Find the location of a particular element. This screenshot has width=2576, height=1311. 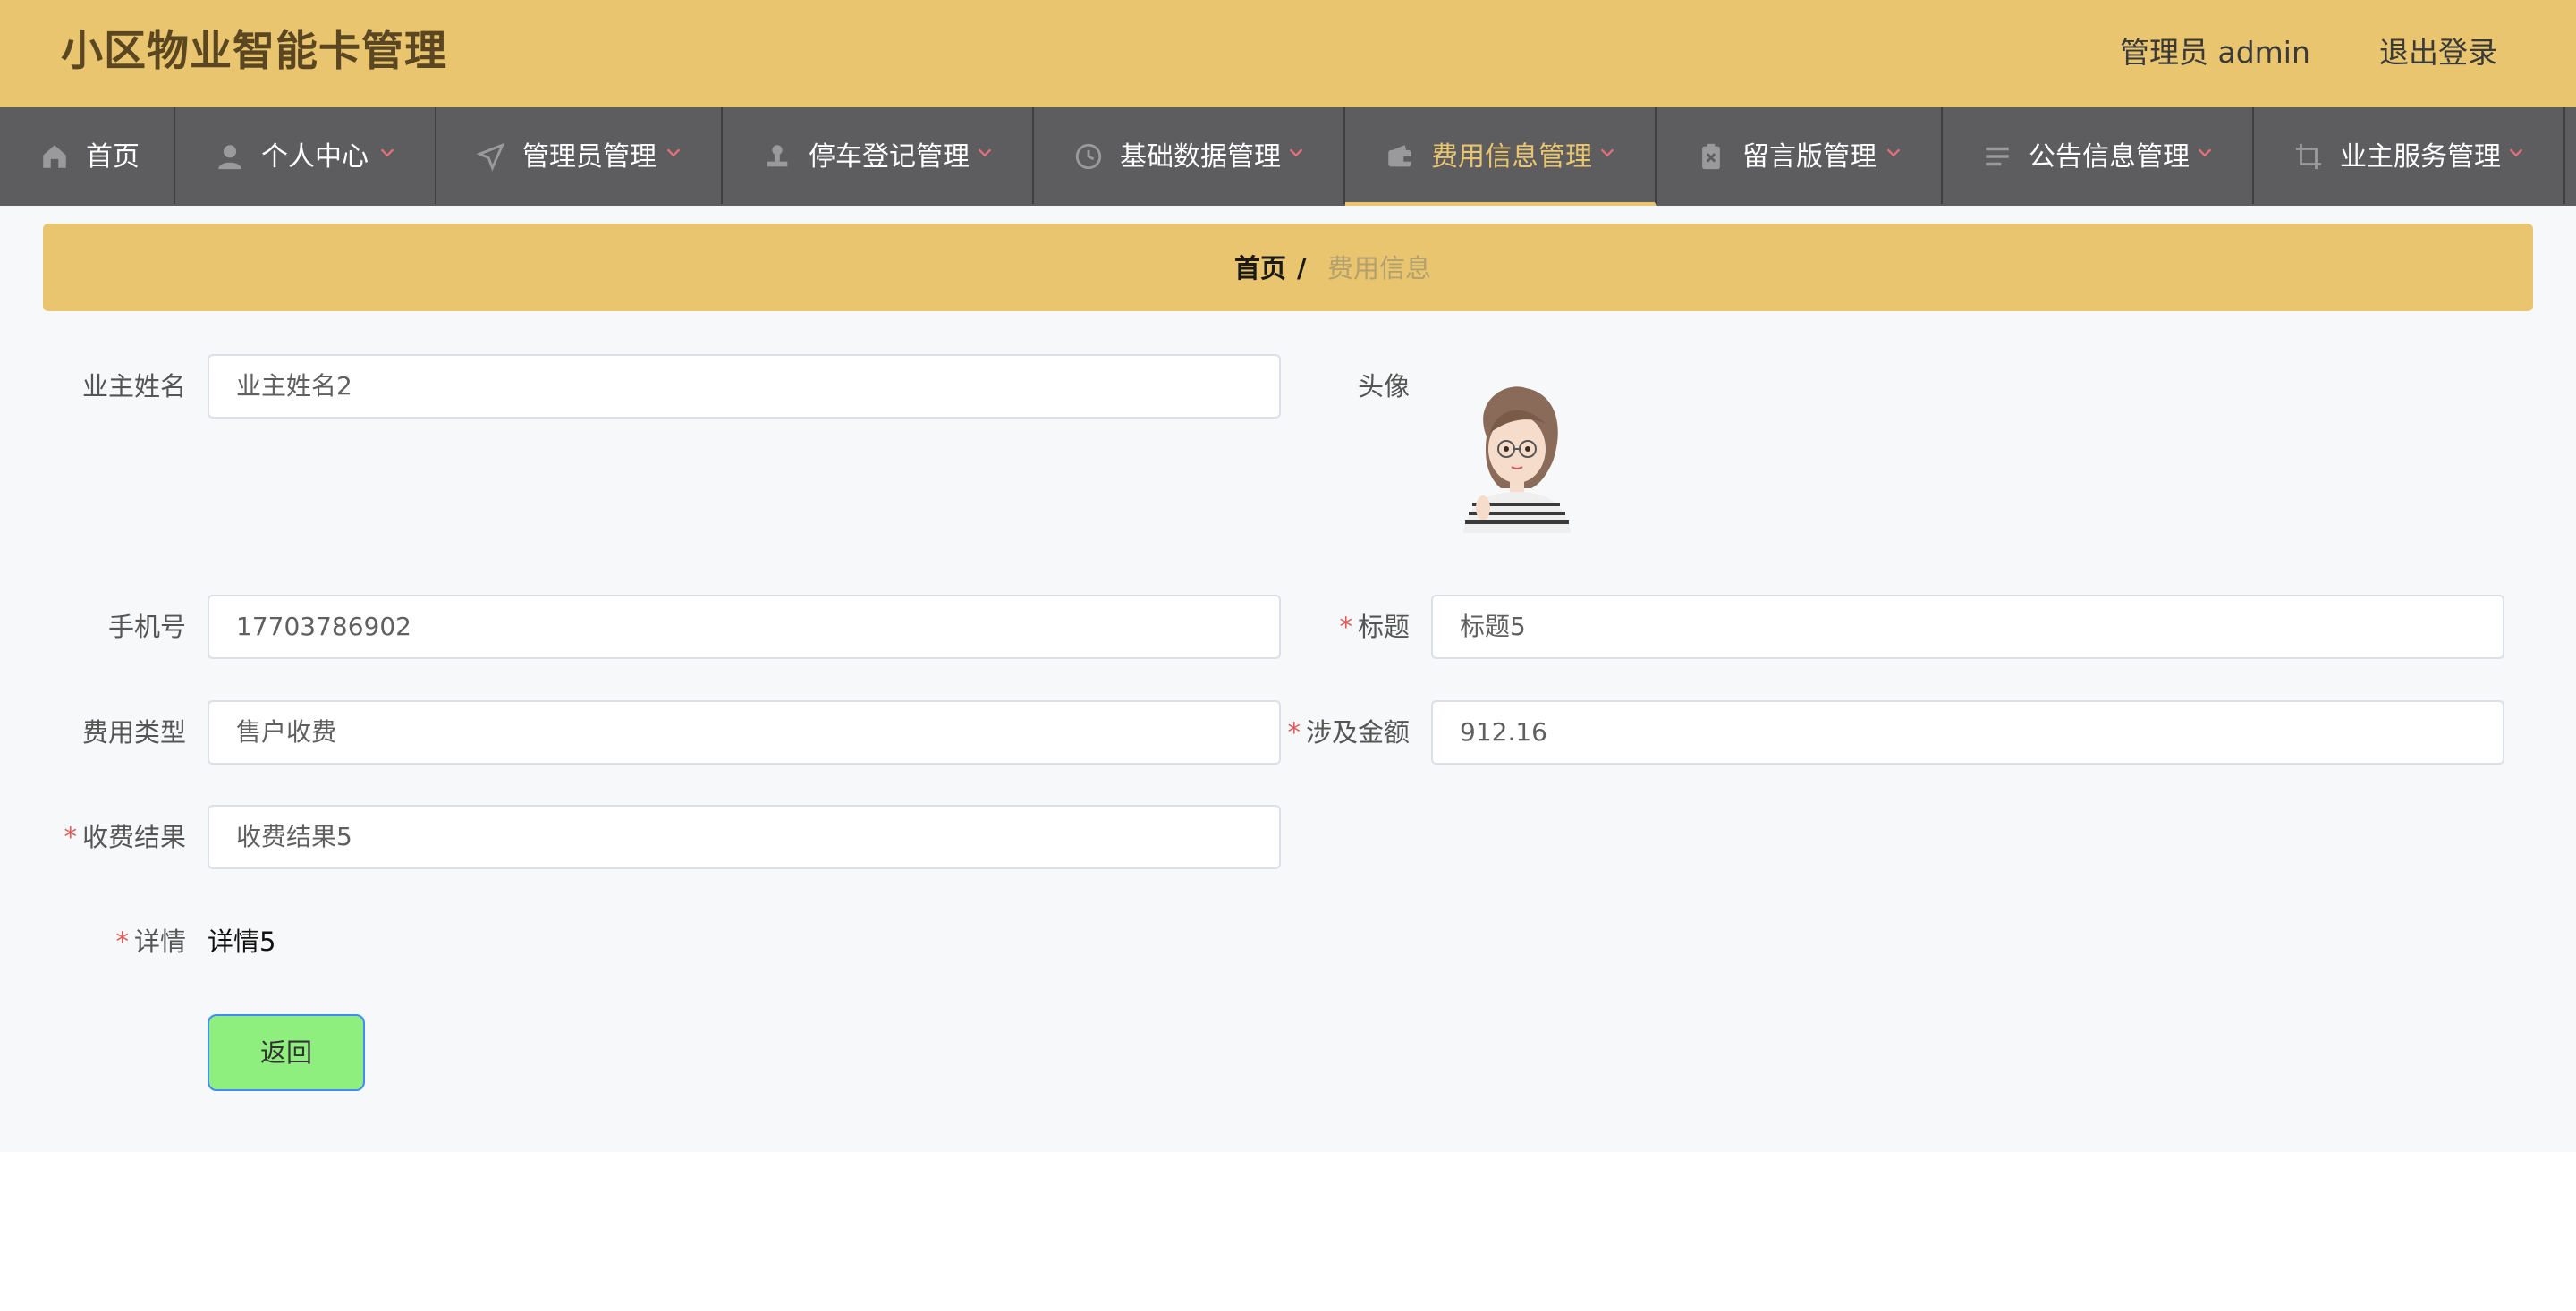

back-button: 返回 is located at coordinates (286, 1052).